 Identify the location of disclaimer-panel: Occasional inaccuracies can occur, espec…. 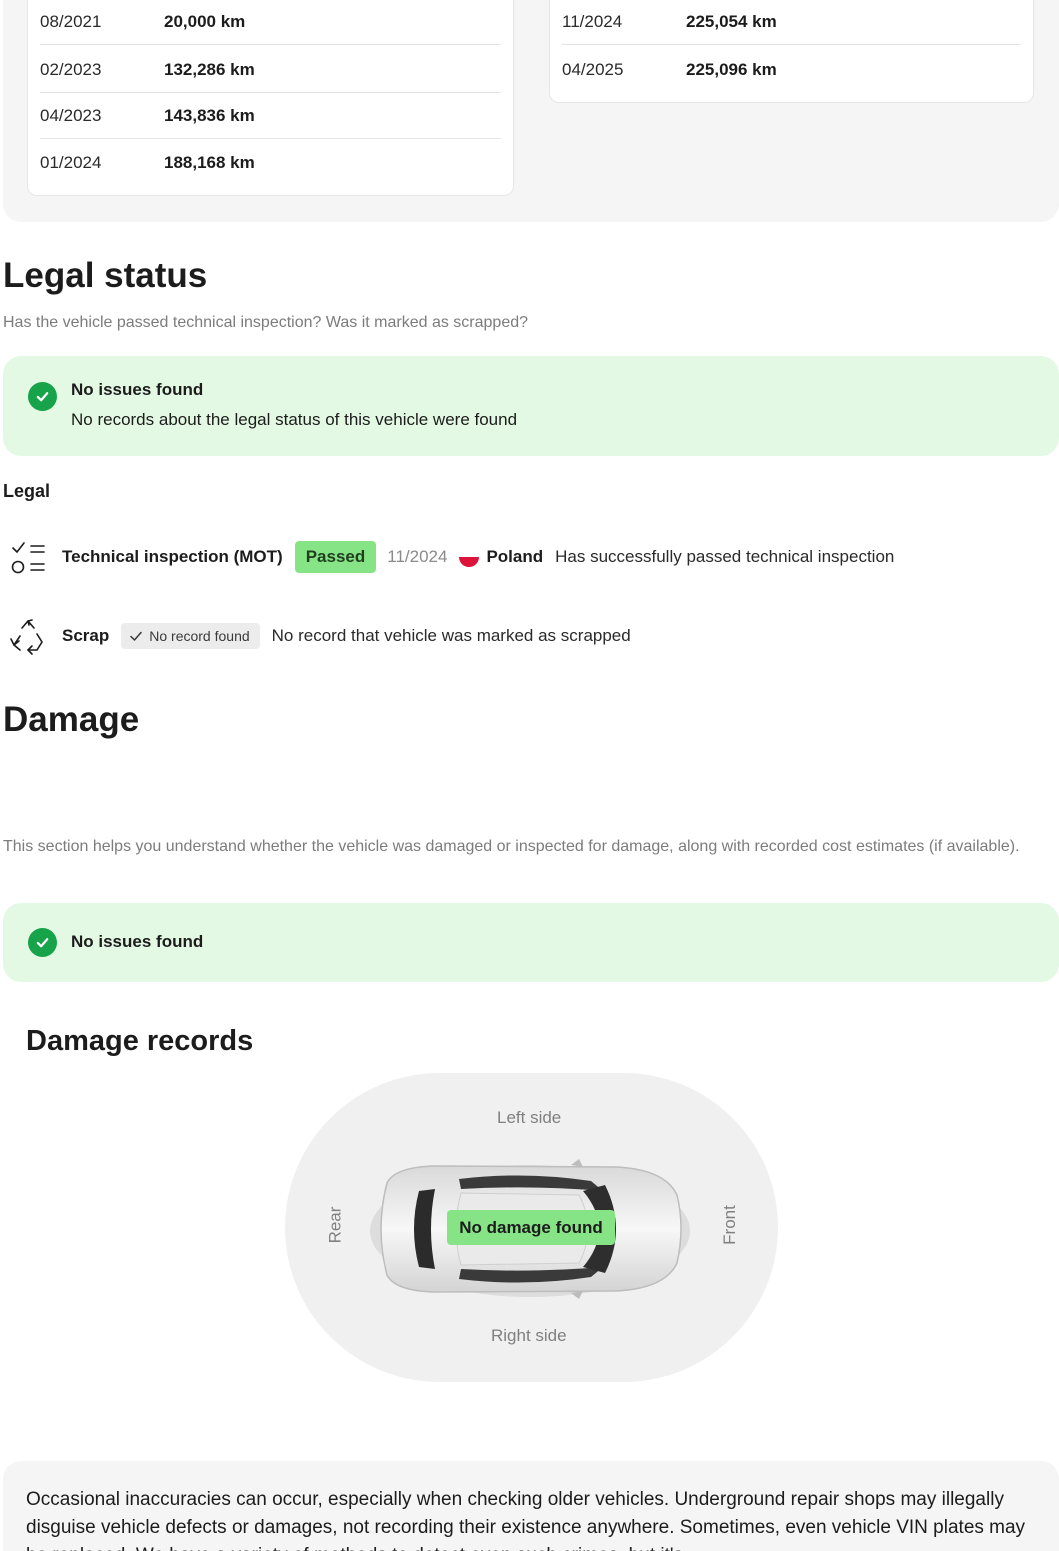
(531, 1506).